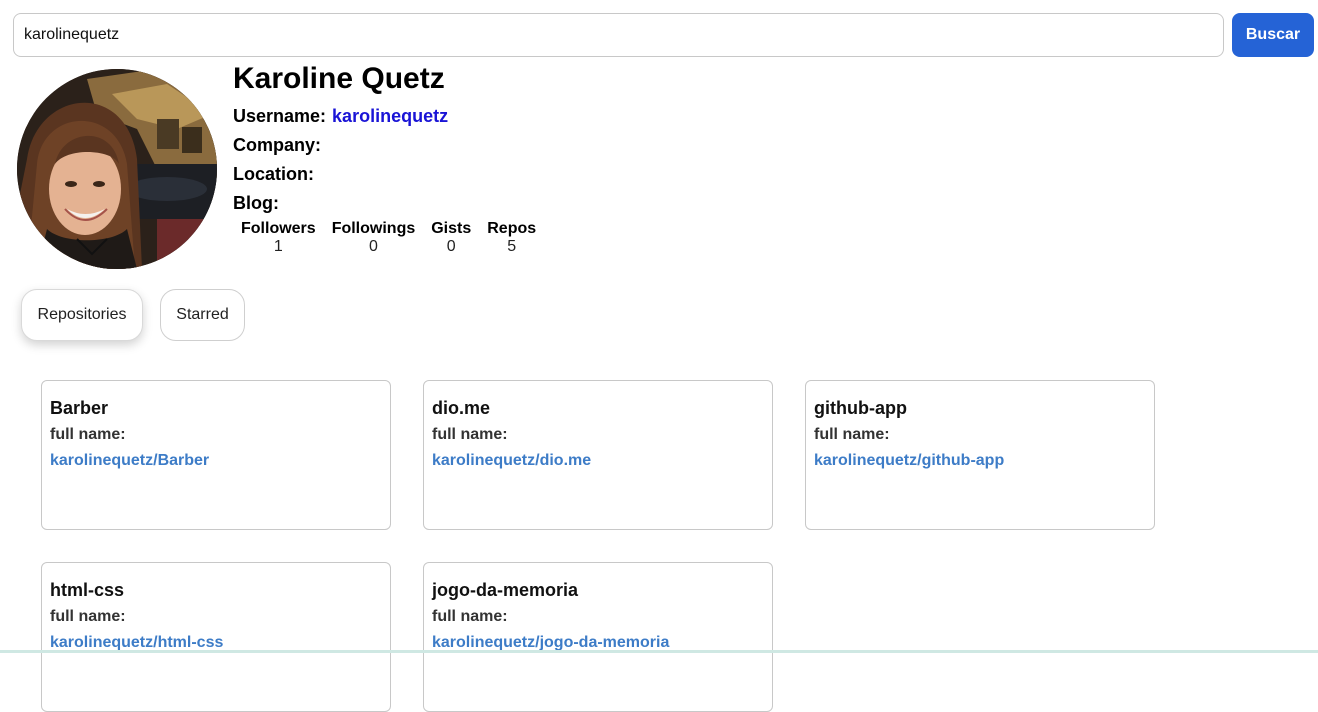 This screenshot has width=1318, height=712. Describe the element at coordinates (390, 116) in the screenshot. I see `username-value: karolinequetz` at that location.